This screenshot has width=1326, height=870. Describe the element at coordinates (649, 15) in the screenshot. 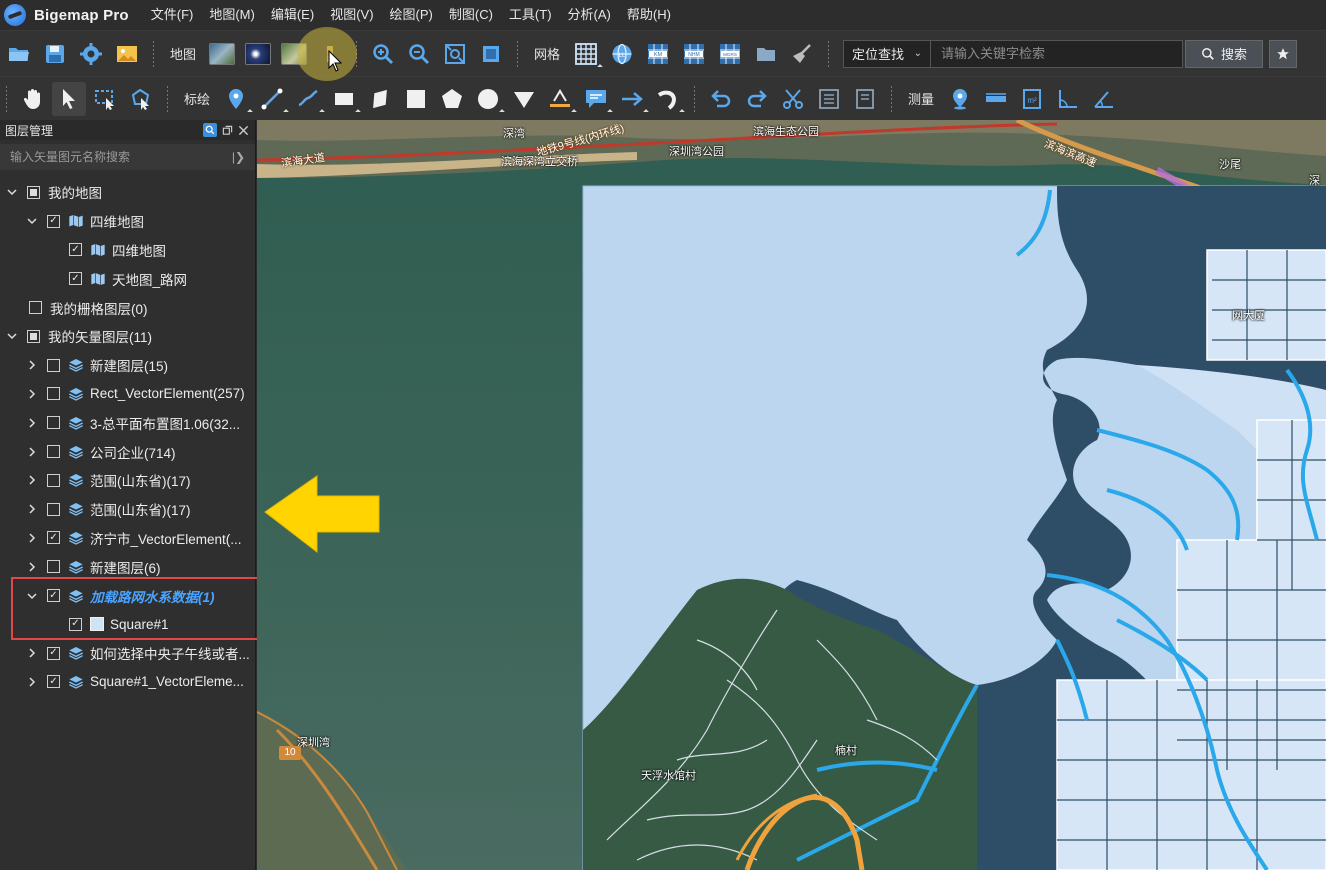

I see `menu-help: 帮助(H)` at that location.